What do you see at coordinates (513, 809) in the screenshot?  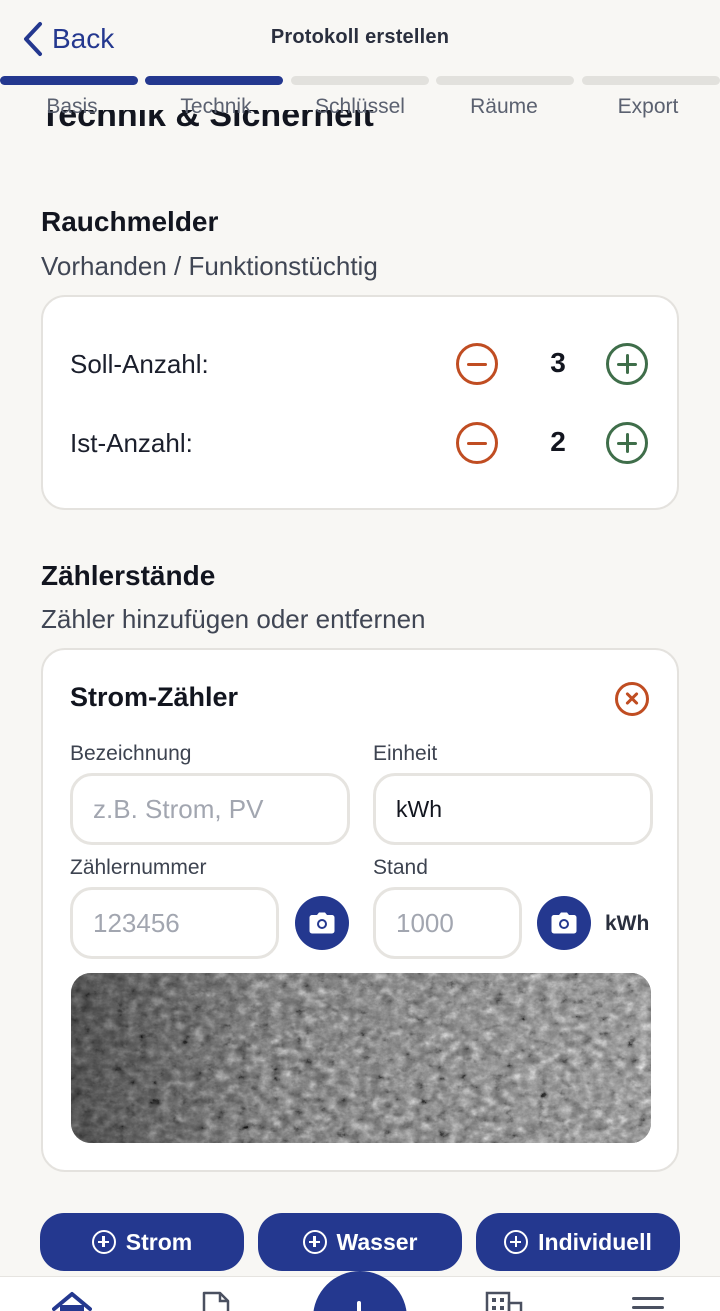 I see `unit-input: kWh` at bounding box center [513, 809].